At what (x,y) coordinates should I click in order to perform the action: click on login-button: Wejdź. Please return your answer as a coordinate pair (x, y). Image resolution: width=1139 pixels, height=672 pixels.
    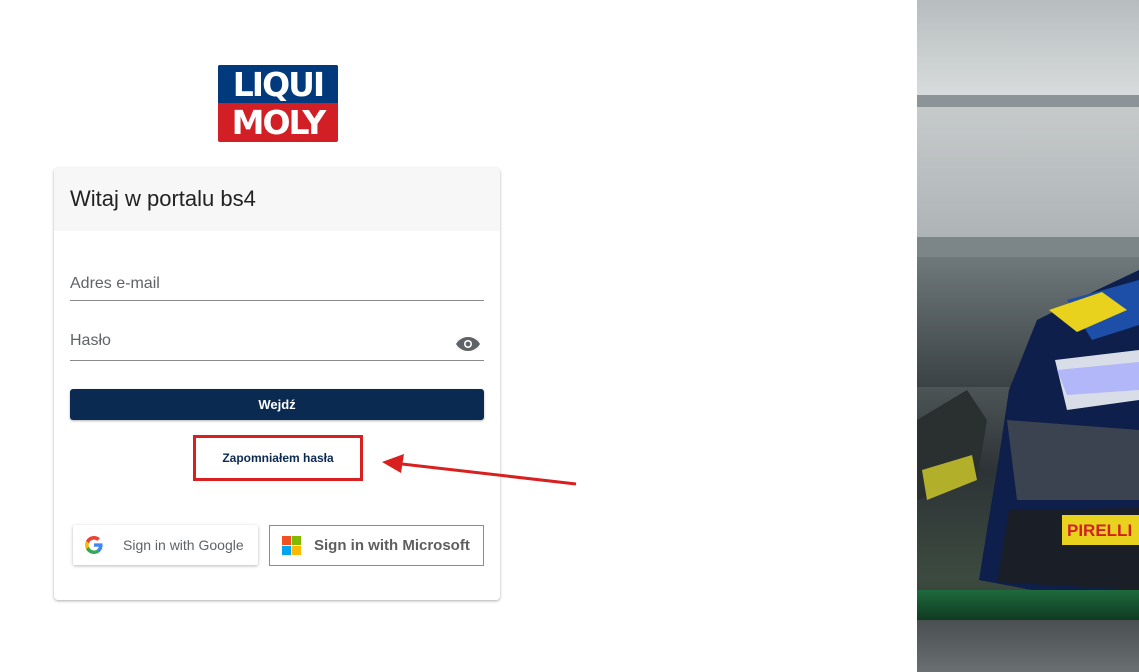
    Looking at the image, I should click on (277, 404).